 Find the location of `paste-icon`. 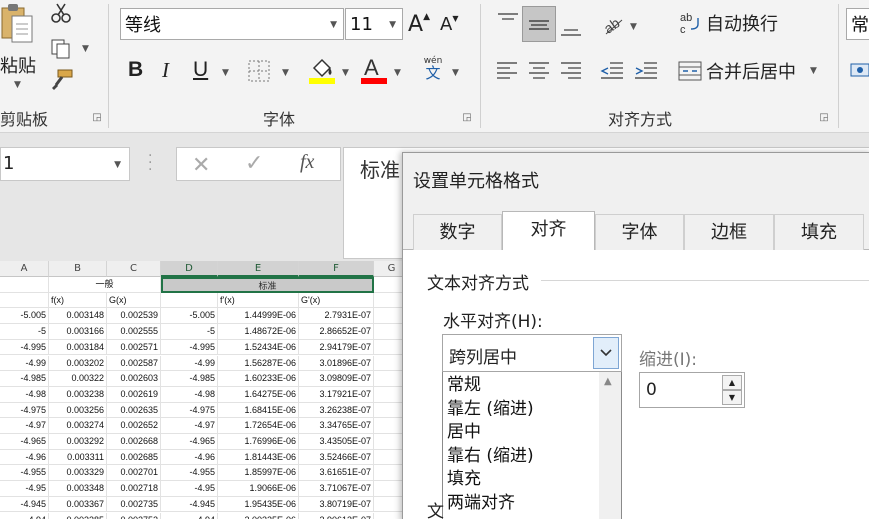

paste-icon is located at coordinates (20, 26).